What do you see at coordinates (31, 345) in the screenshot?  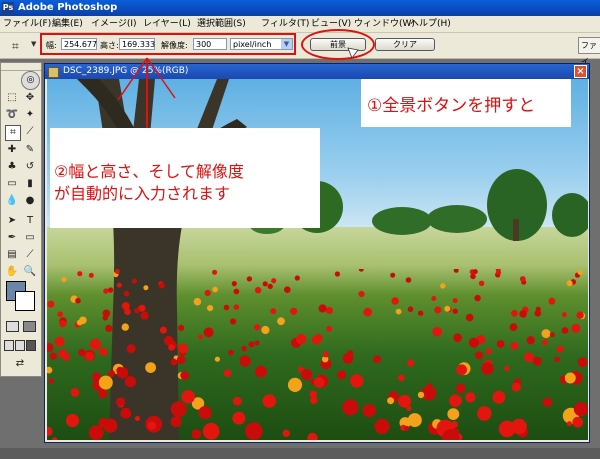 I see `screen-mode-full-icon` at bounding box center [31, 345].